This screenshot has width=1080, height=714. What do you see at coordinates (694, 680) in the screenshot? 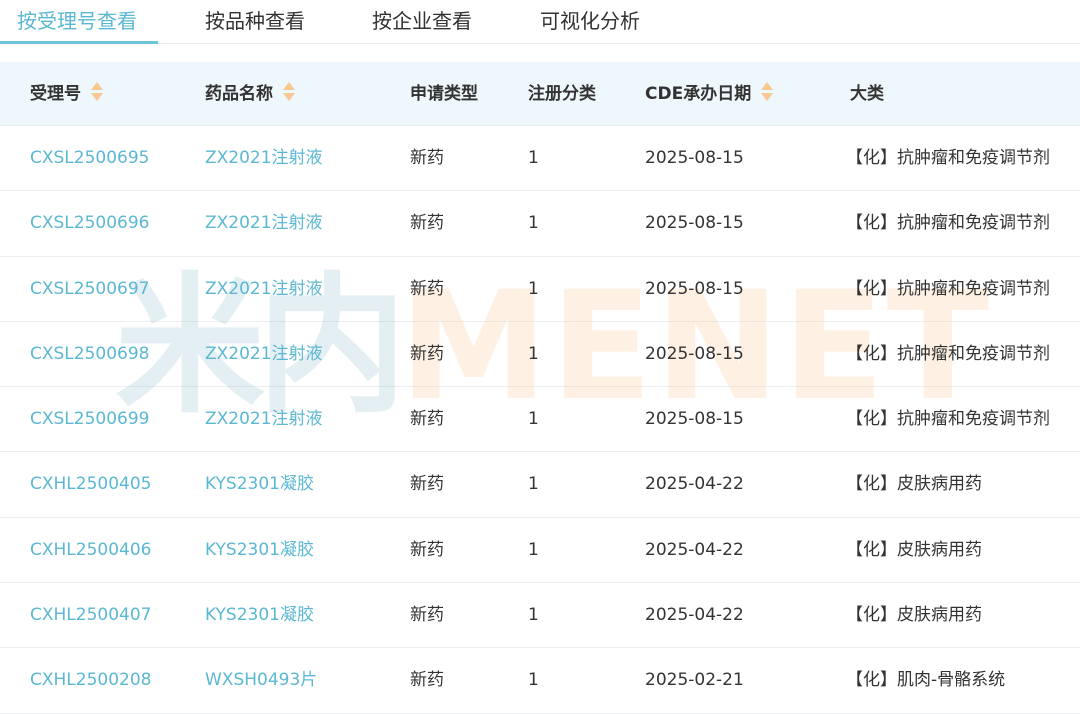
I see `cde-date: 2025-02-21` at bounding box center [694, 680].